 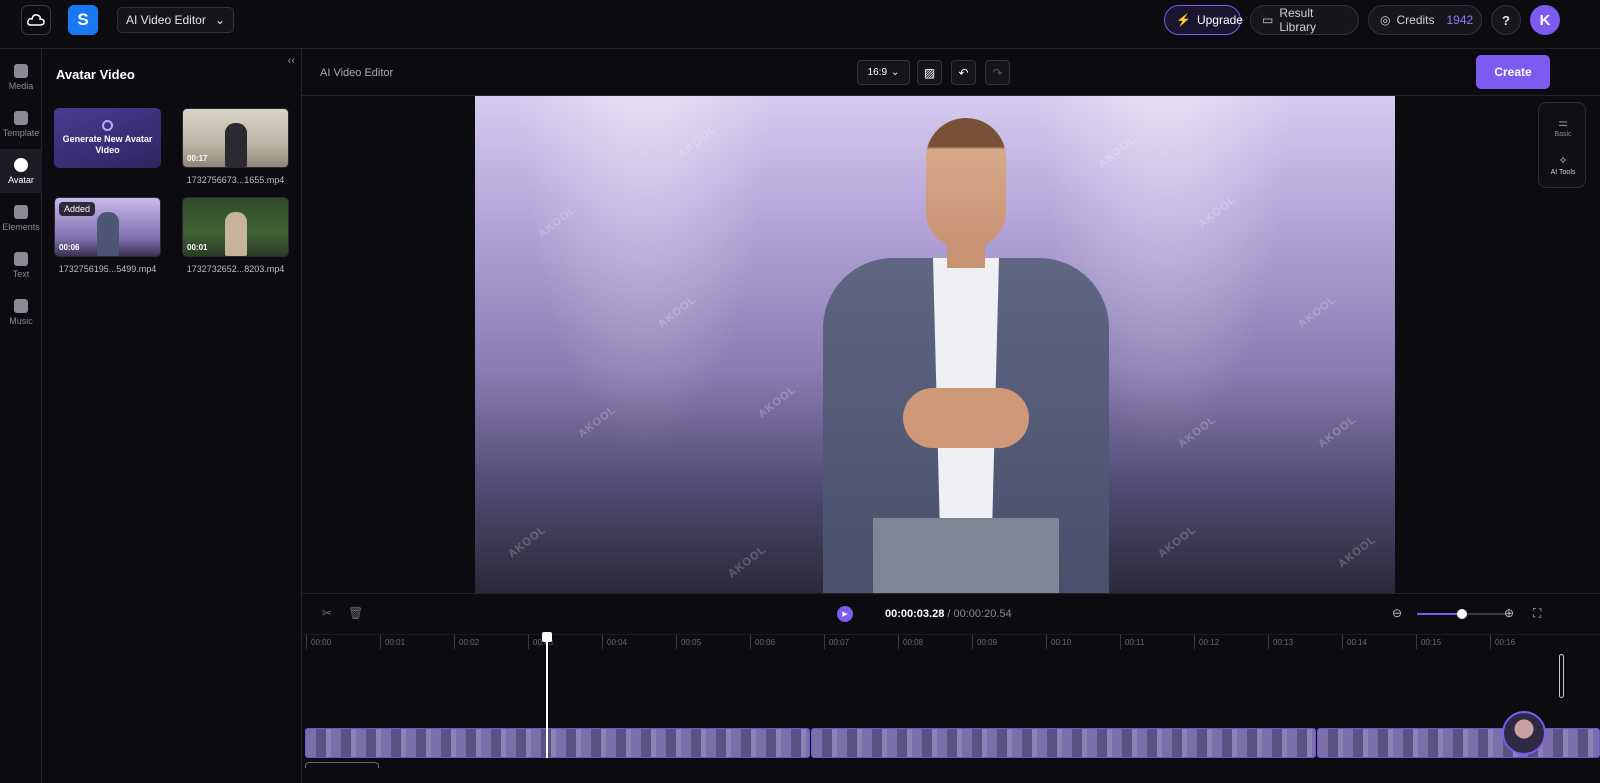 I want to click on editor-title: AI Video Editor, so click(x=357, y=73).